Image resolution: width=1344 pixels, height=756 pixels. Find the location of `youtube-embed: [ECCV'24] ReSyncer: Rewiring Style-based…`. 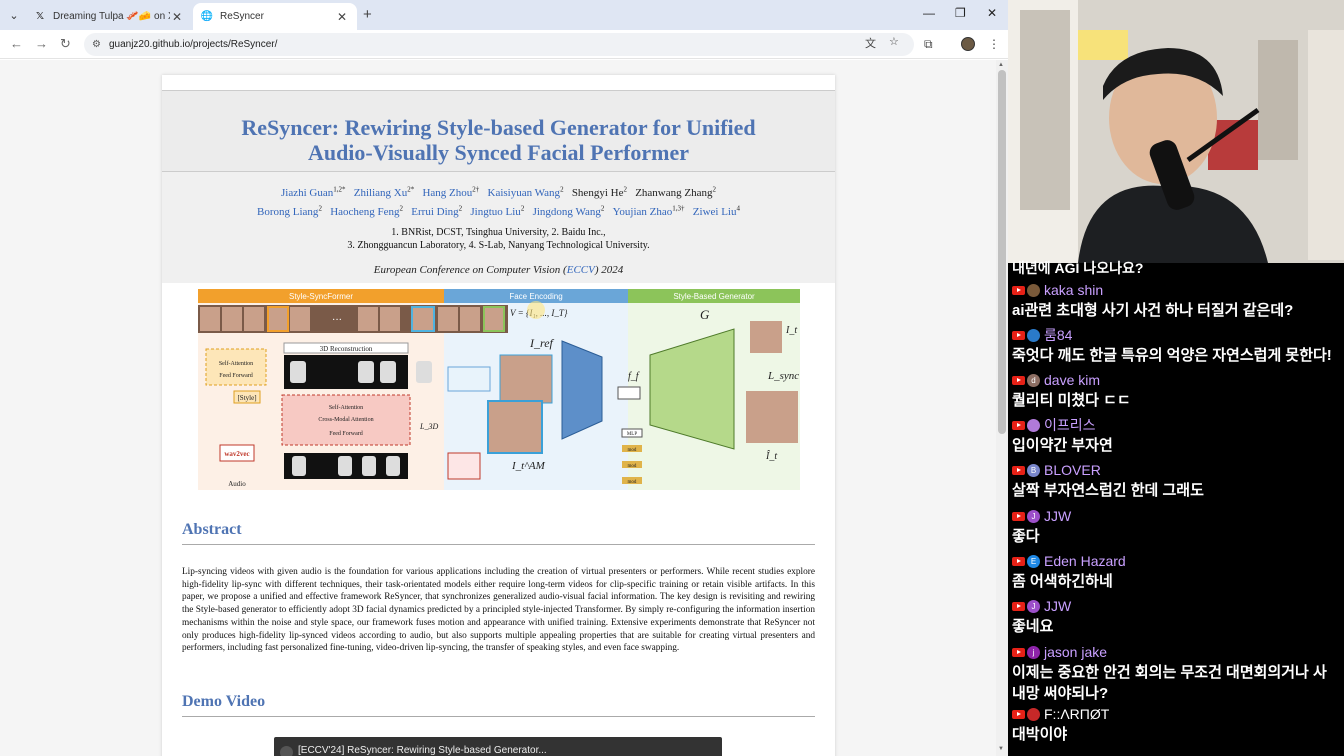

youtube-embed: [ECCV'24] ReSyncer: Rewiring Style-based… is located at coordinates (498, 746).